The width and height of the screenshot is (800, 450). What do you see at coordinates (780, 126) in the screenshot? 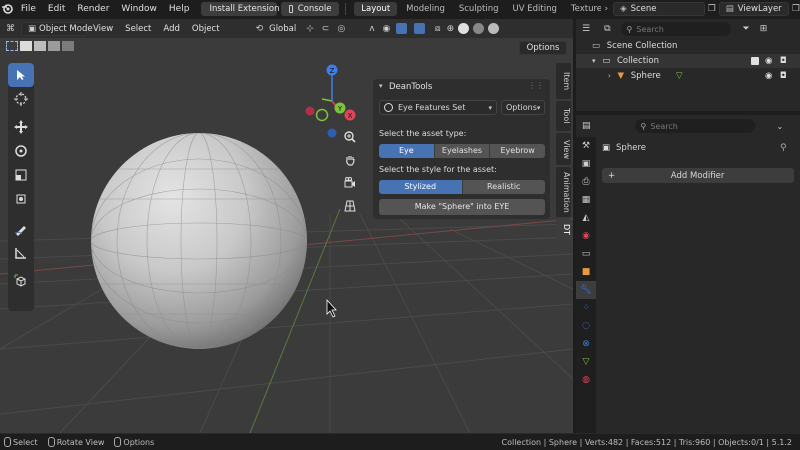
I see `chevron-down-icon: ⌄` at bounding box center [780, 126].